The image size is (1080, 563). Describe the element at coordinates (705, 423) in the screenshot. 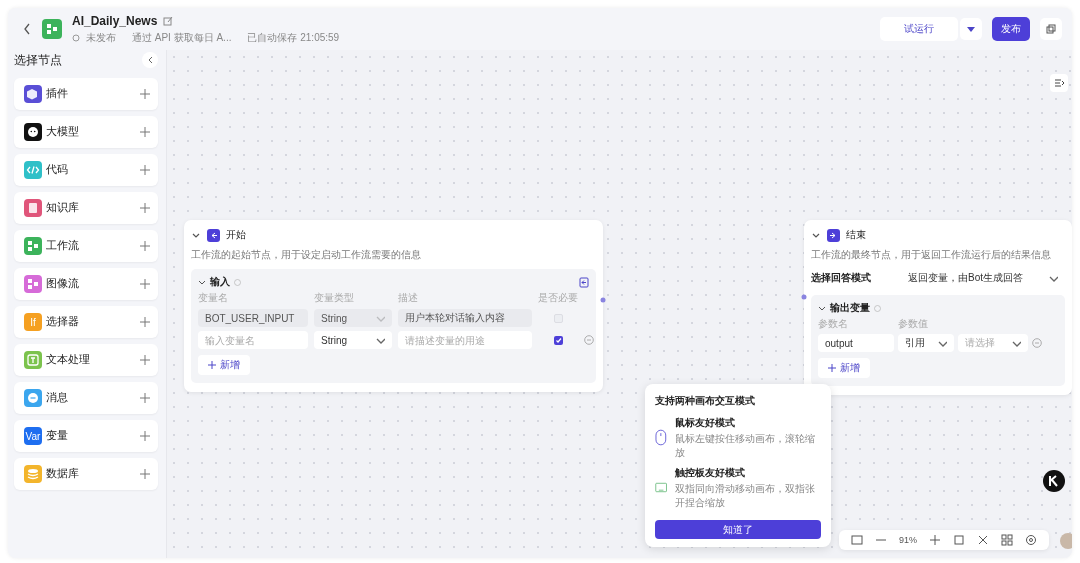

I see `mode-title: 鼠标友好模式` at that location.